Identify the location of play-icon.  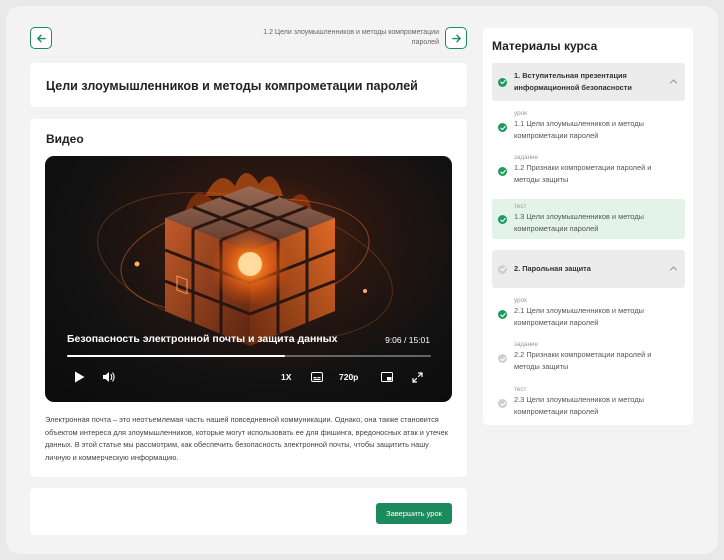
(80, 377).